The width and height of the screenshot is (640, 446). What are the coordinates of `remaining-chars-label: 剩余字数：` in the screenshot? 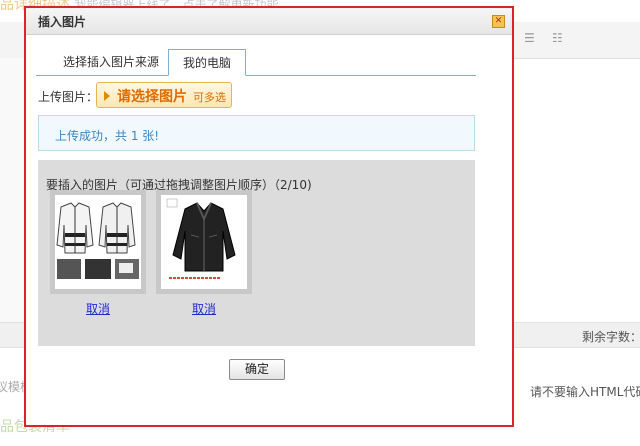 It's located at (611, 337).